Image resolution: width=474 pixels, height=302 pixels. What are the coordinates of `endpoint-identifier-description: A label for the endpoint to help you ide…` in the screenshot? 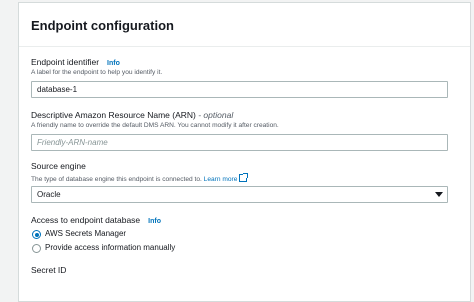 It's located at (97, 72).